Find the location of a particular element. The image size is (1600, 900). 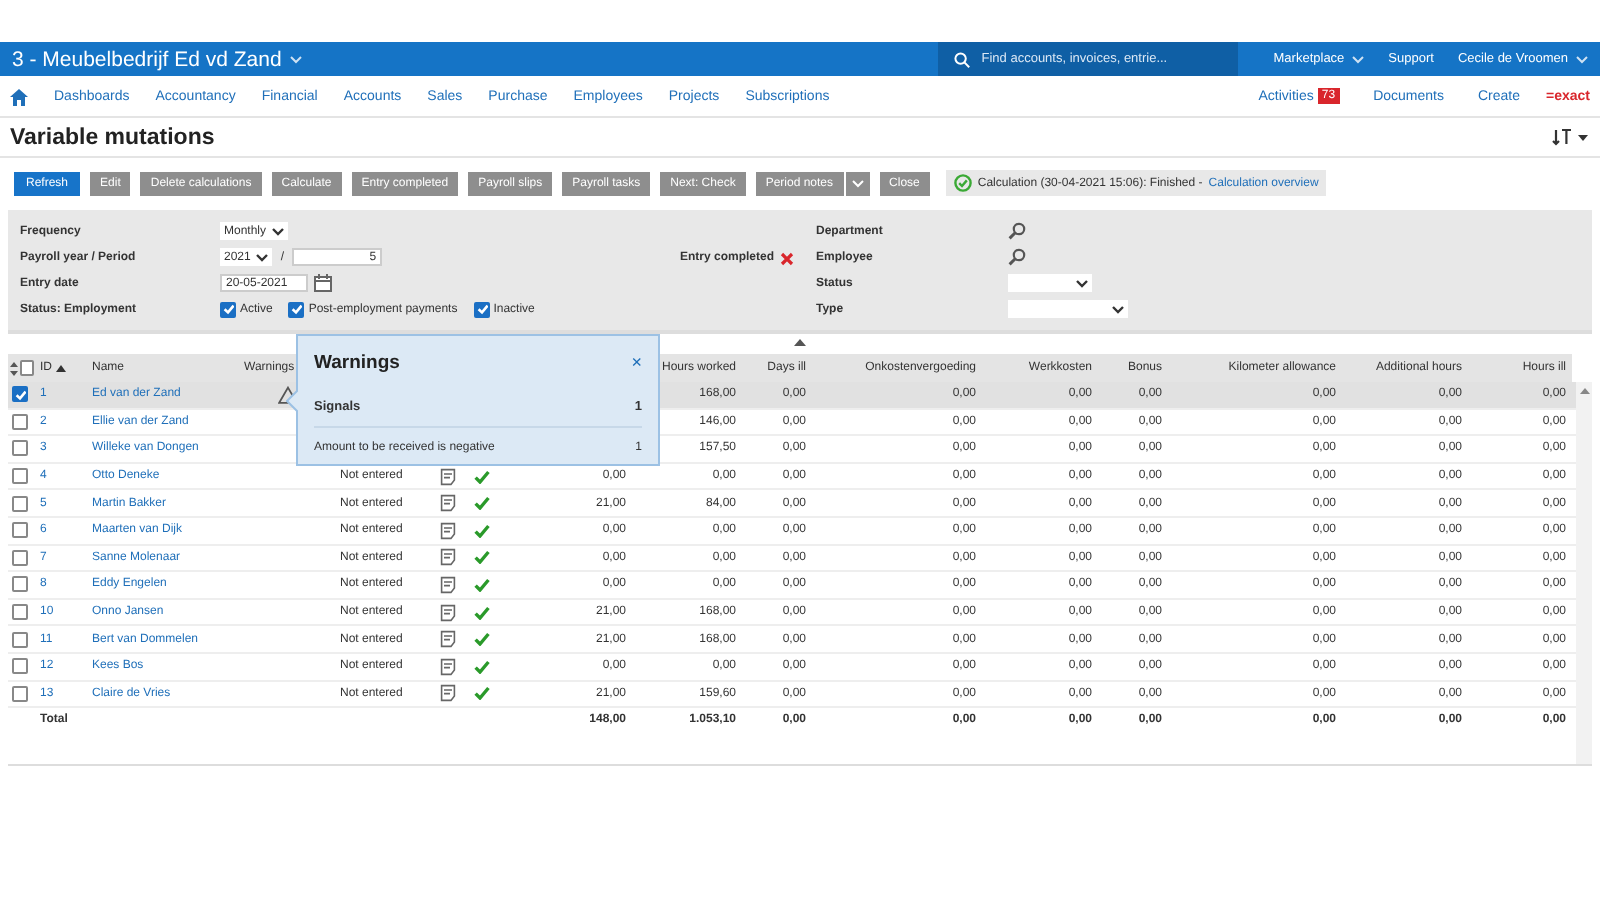

page-title: Variable mutations is located at coordinates (112, 137).